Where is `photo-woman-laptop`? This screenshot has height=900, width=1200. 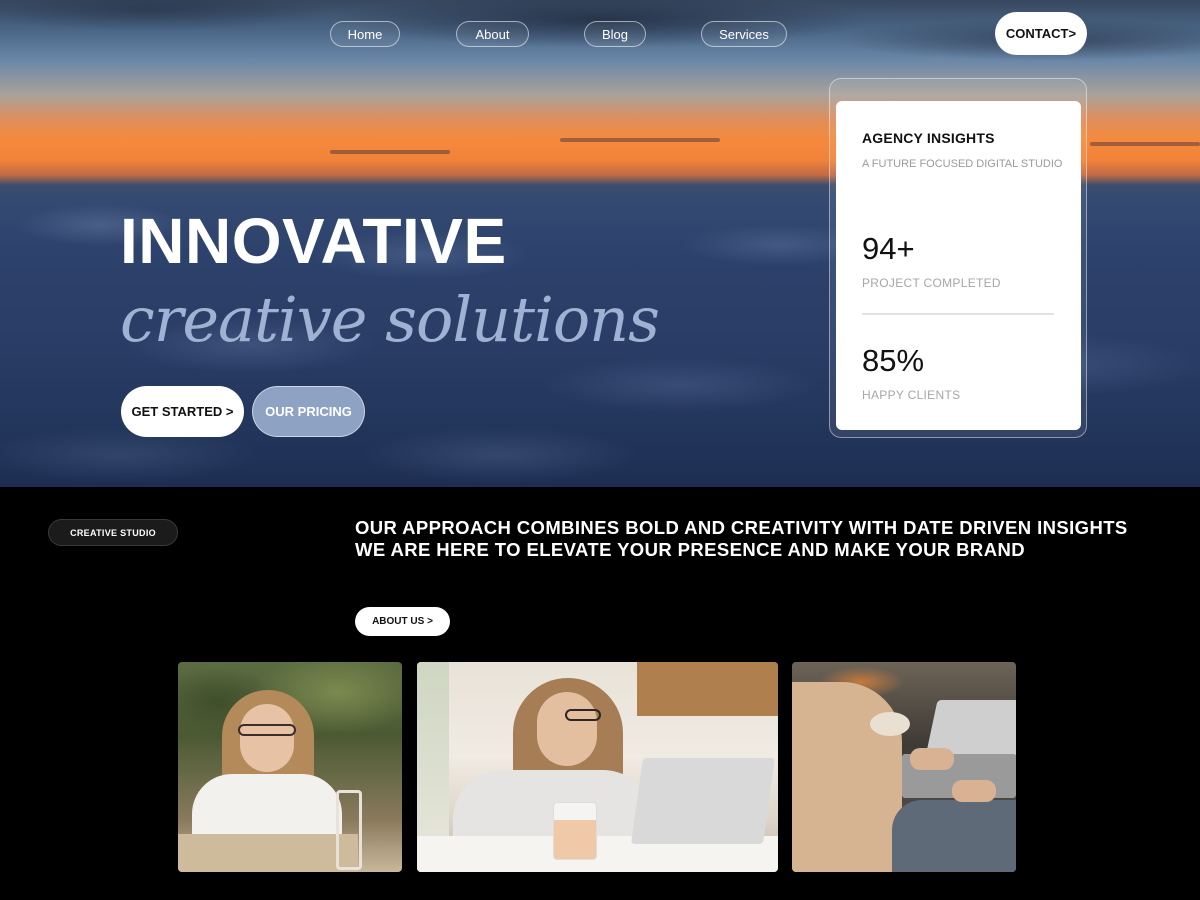
photo-woman-laptop is located at coordinates (597, 767).